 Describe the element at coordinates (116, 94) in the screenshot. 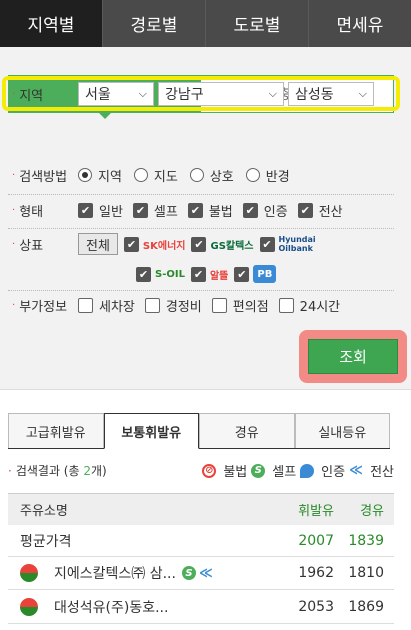

I see `city-select: 서울 ⌵` at that location.